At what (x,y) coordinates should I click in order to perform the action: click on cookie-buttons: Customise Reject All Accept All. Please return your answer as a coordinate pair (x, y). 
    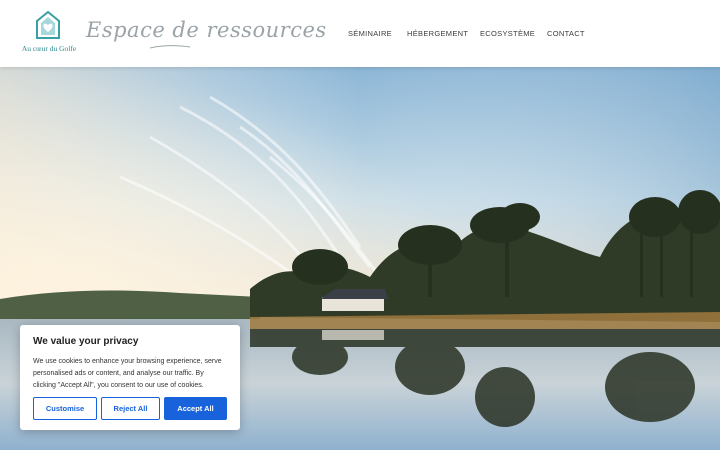
    Looking at the image, I should click on (130, 408).